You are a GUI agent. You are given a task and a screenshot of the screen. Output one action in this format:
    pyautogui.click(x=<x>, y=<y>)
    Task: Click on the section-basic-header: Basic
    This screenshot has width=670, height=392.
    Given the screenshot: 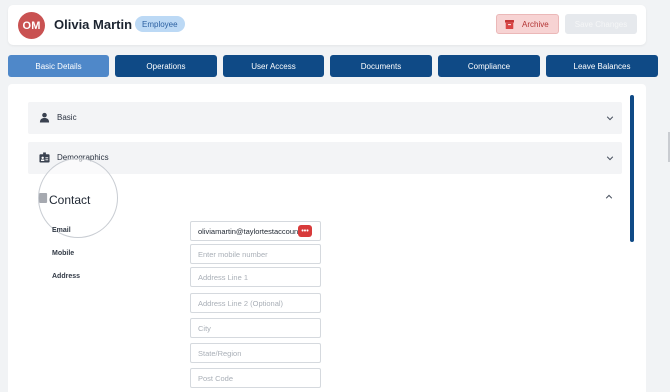 What is the action you would take?
    pyautogui.click(x=325, y=118)
    